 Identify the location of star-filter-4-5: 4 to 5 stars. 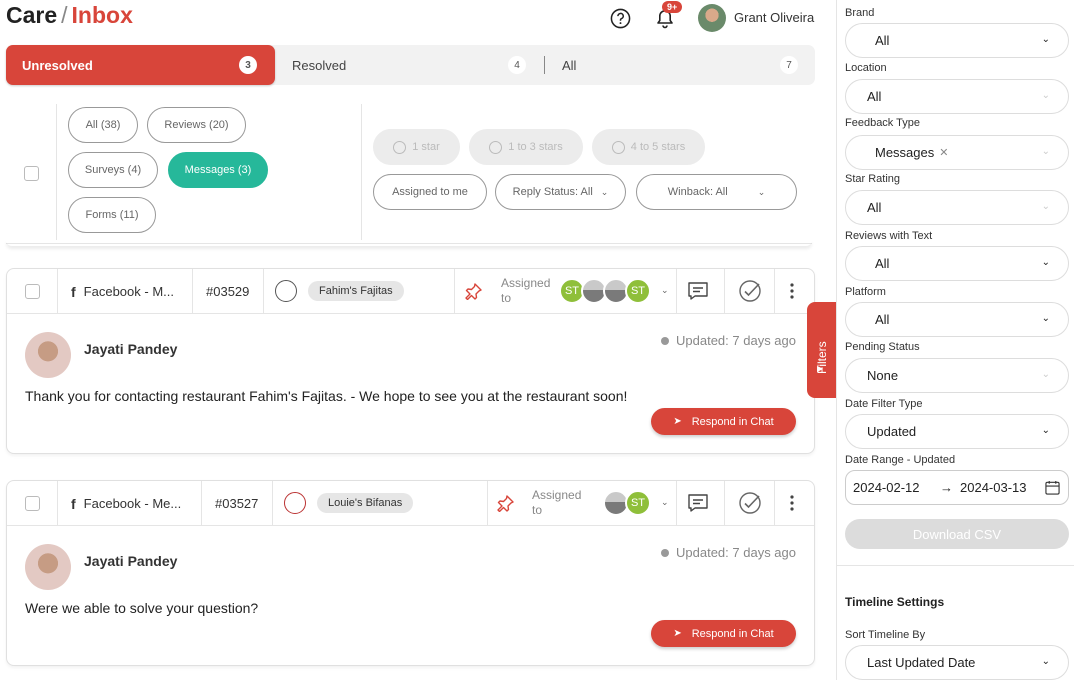
(648, 147).